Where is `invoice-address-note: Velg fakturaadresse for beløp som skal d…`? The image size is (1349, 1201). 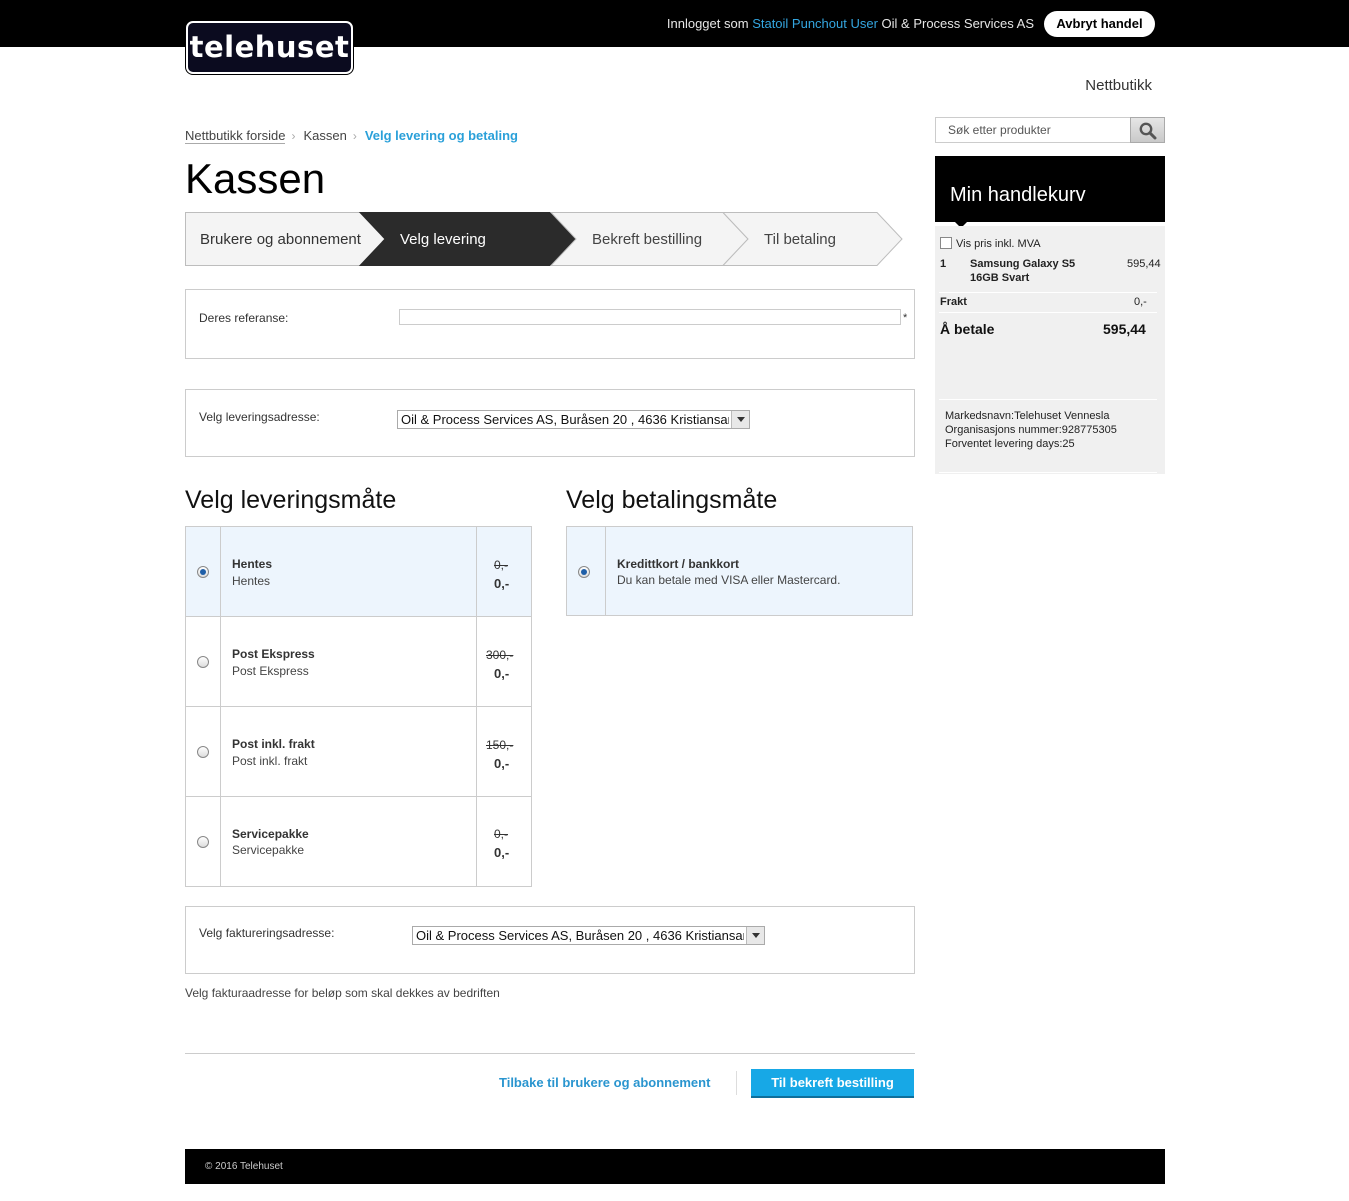
invoice-address-note: Velg fakturaadresse for beløp som skal d… is located at coordinates (342, 993).